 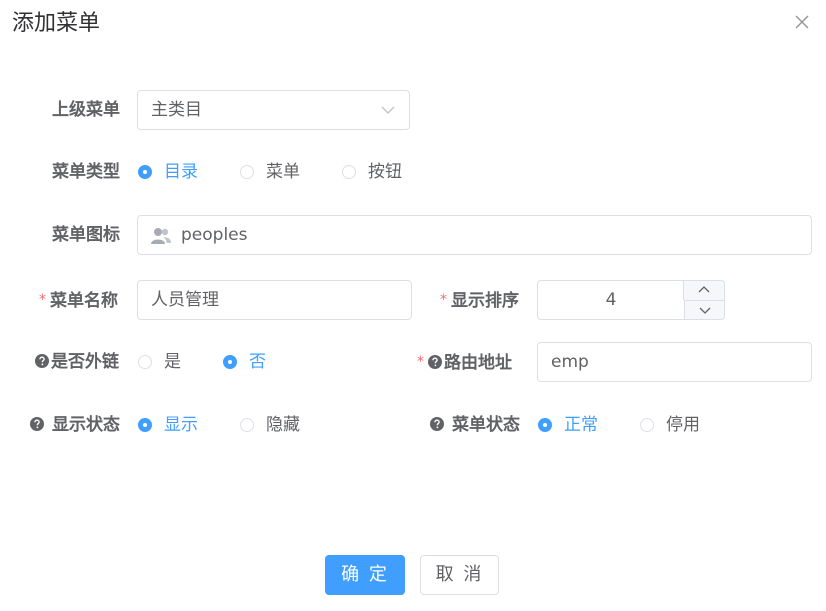 I want to click on menu-name-label-text: 菜单名称, so click(x=84, y=301).